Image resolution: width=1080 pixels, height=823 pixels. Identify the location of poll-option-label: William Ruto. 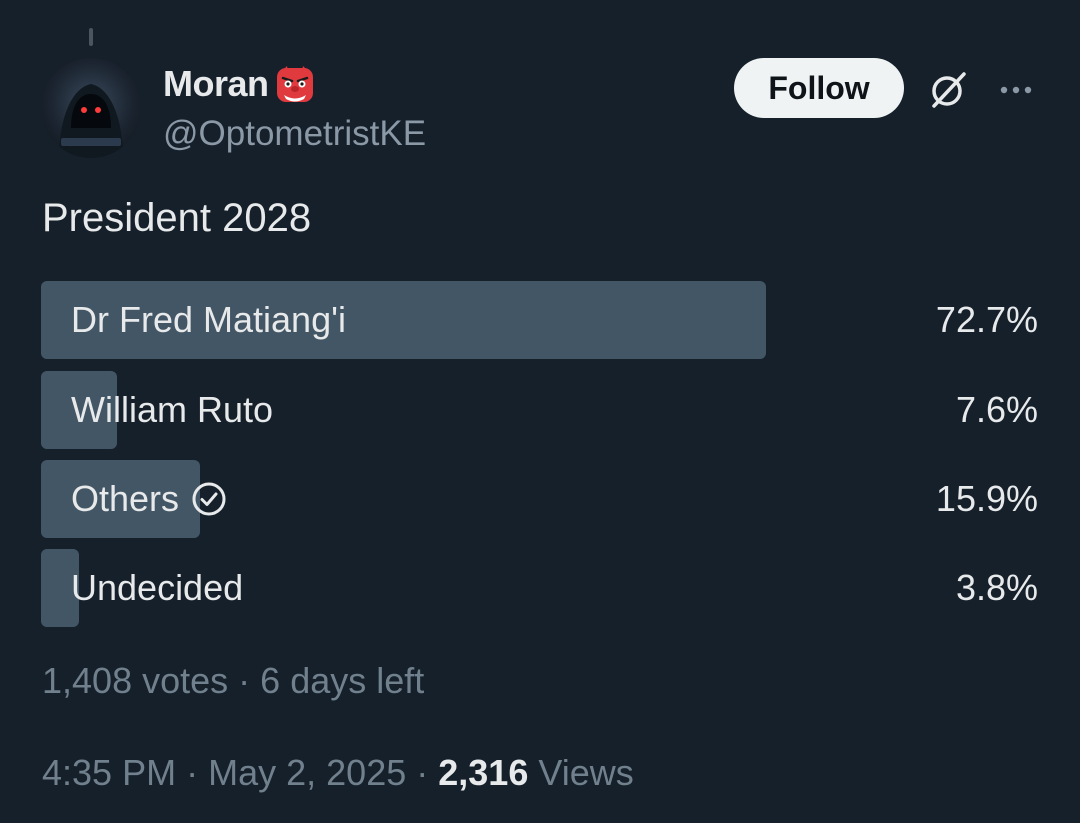
(172, 409).